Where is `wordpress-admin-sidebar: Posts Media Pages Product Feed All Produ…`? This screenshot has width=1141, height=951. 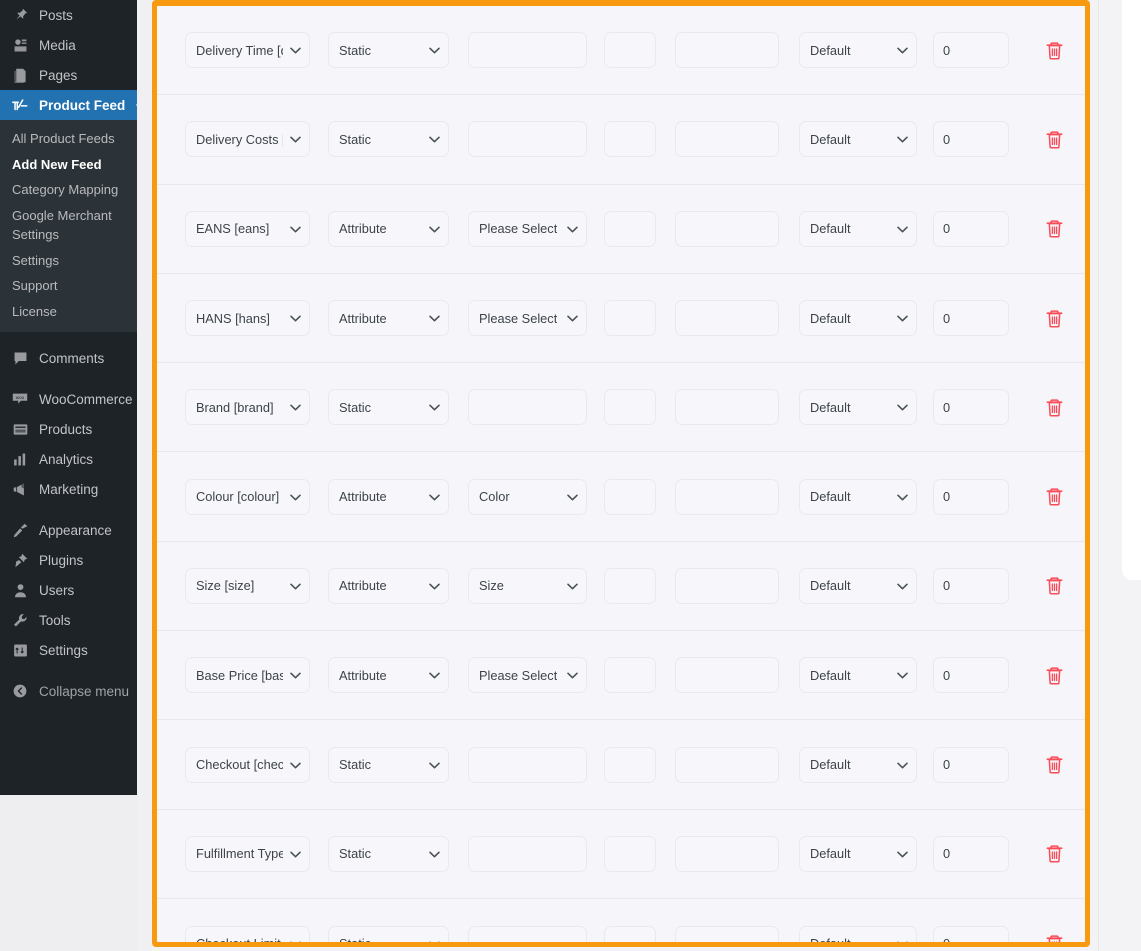 wordpress-admin-sidebar: Posts Media Pages Product Feed All Produ… is located at coordinates (72, 397).